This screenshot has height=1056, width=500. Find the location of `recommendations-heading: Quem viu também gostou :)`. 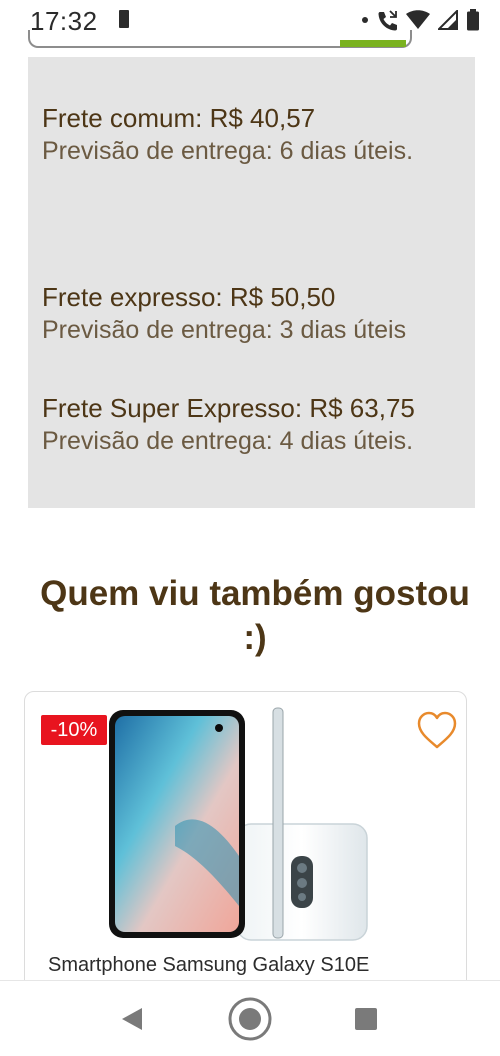

recommendations-heading: Quem viu também gostou :) is located at coordinates (255, 615).